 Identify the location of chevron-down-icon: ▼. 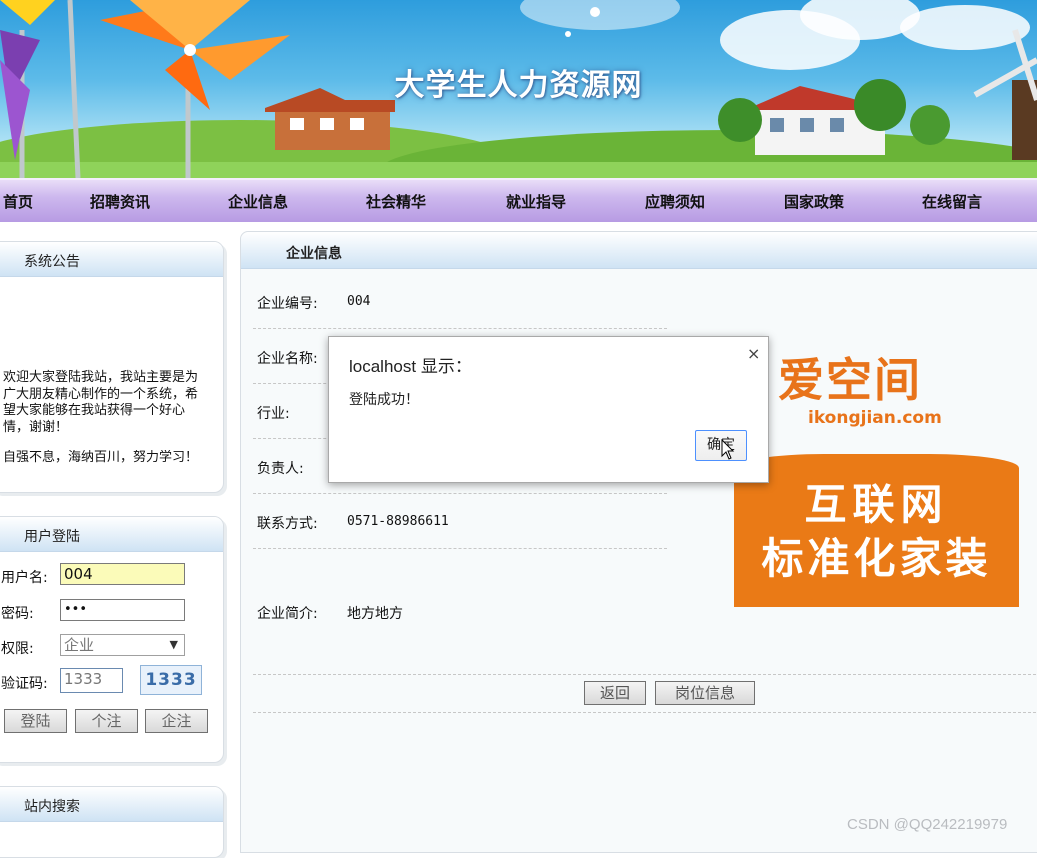
(173, 644).